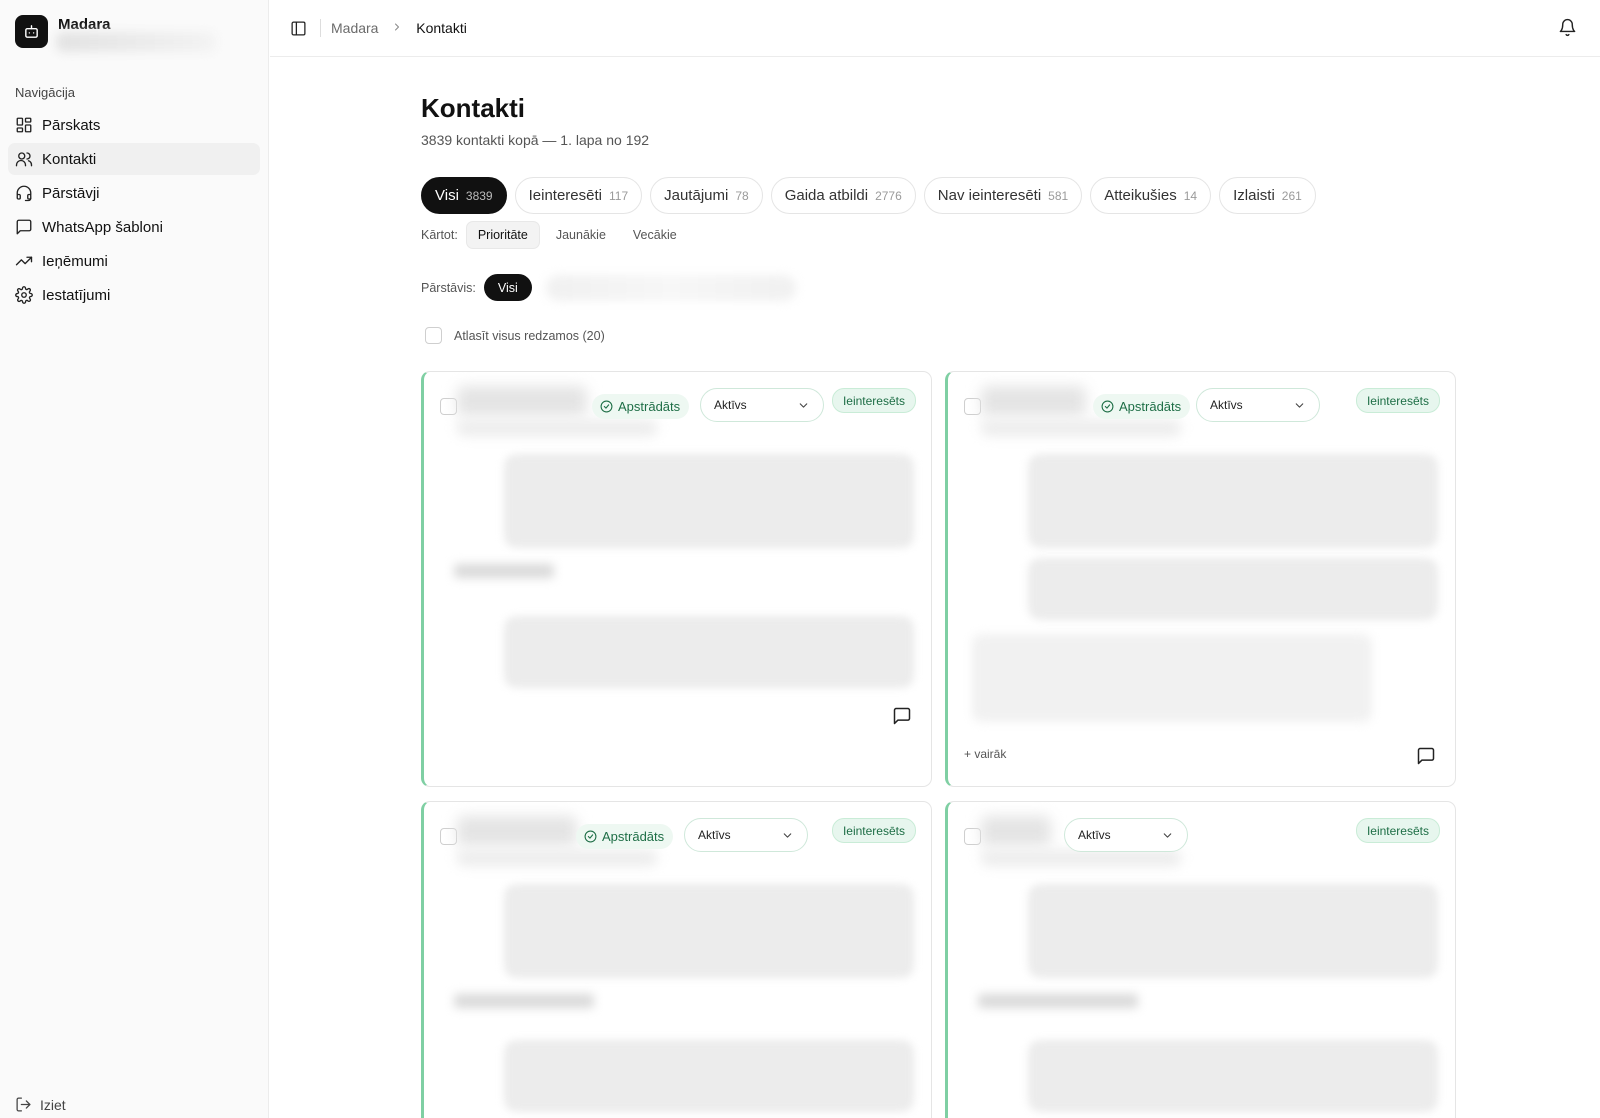 The width and height of the screenshot is (1600, 1118). Describe the element at coordinates (320, 28) in the screenshot. I see `divider` at that location.